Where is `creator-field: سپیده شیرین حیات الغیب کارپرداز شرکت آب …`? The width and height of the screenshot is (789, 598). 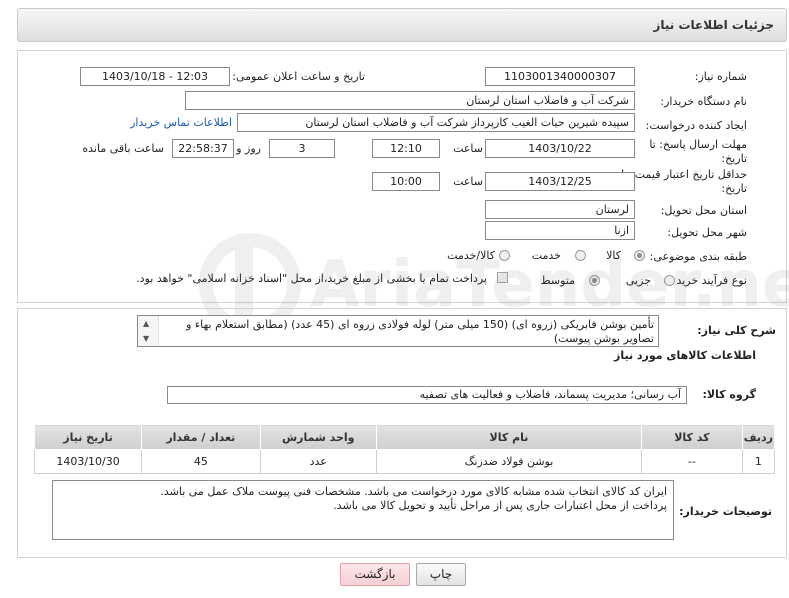
creator-field: سپیده شیرین حیات الغیب کارپرداز شرکت آب … is located at coordinates (436, 122).